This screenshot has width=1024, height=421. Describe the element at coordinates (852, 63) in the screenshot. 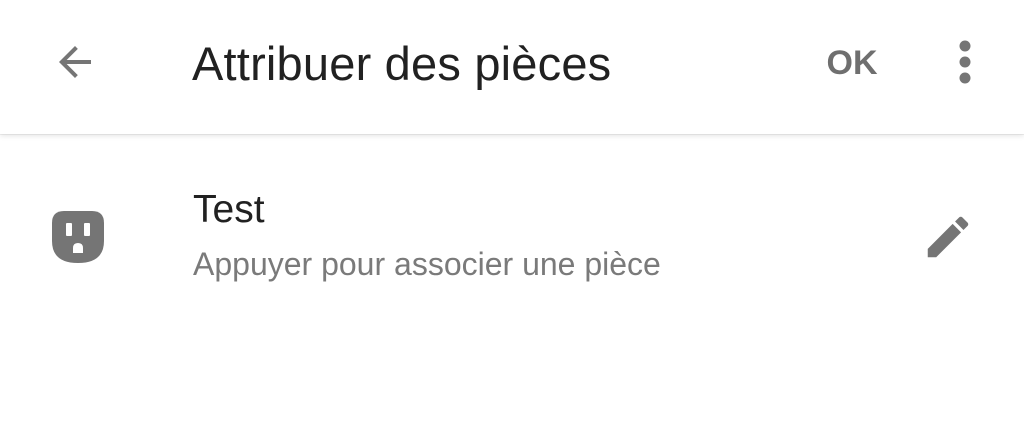

I see `ok-button: OK` at that location.